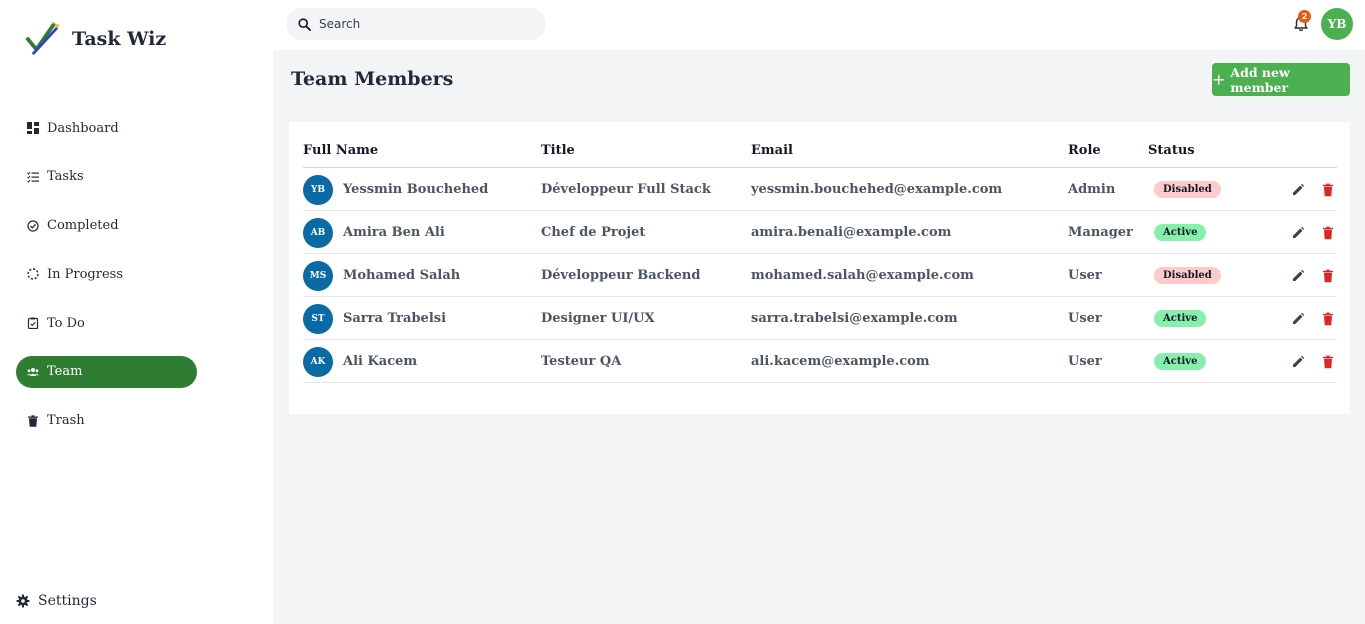 This screenshot has height=624, width=1365. I want to click on search-bar, so click(416, 24).